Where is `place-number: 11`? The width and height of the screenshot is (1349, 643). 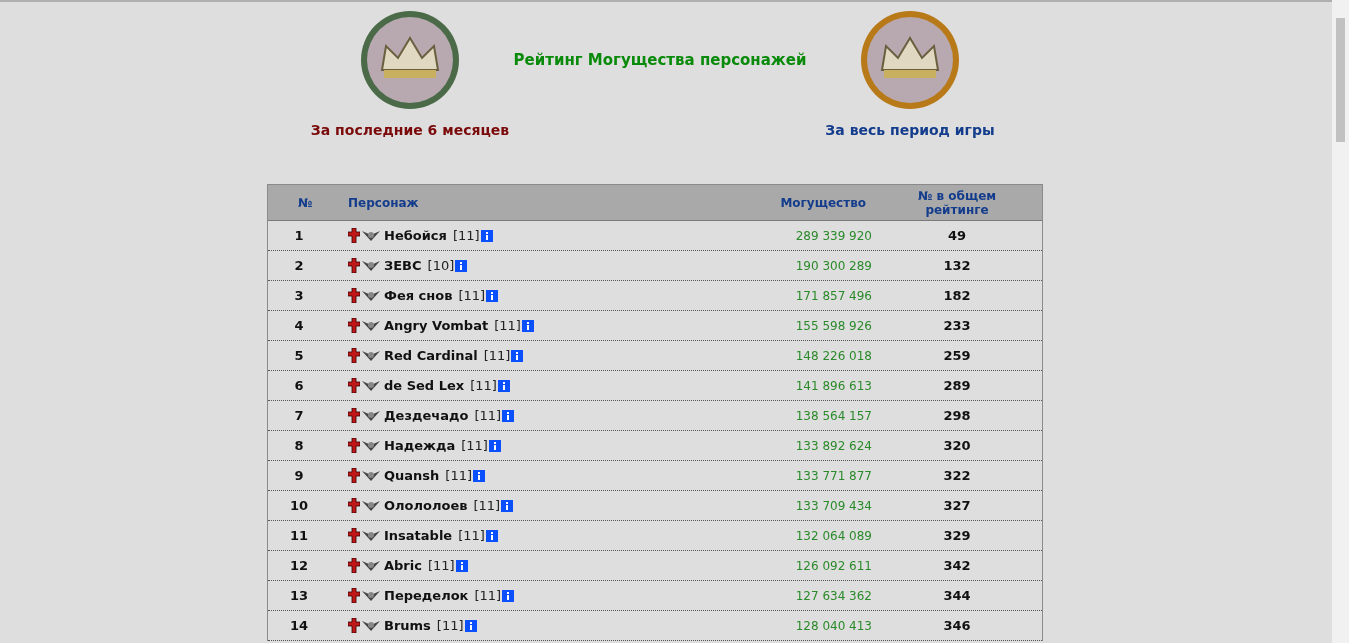 place-number: 11 is located at coordinates (299, 535).